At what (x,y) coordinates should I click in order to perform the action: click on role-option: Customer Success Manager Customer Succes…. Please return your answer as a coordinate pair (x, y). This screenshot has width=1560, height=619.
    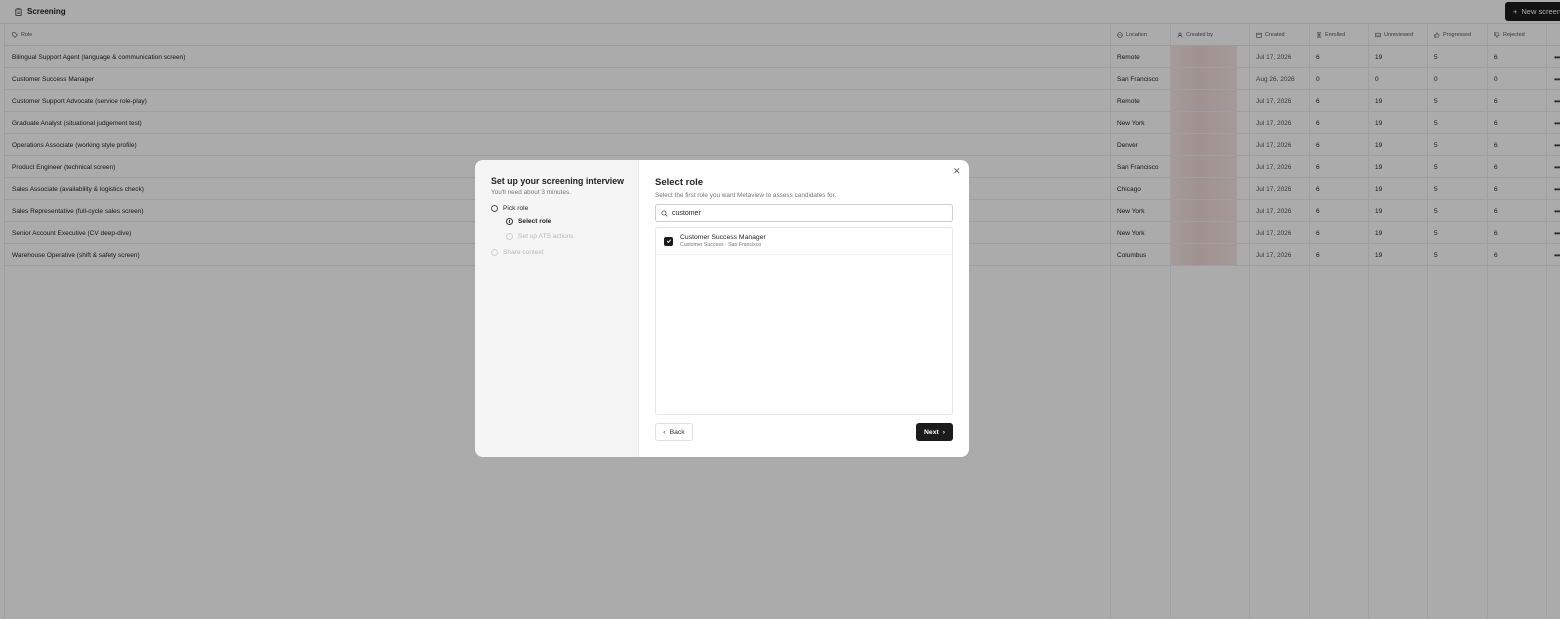
    Looking at the image, I should click on (804, 241).